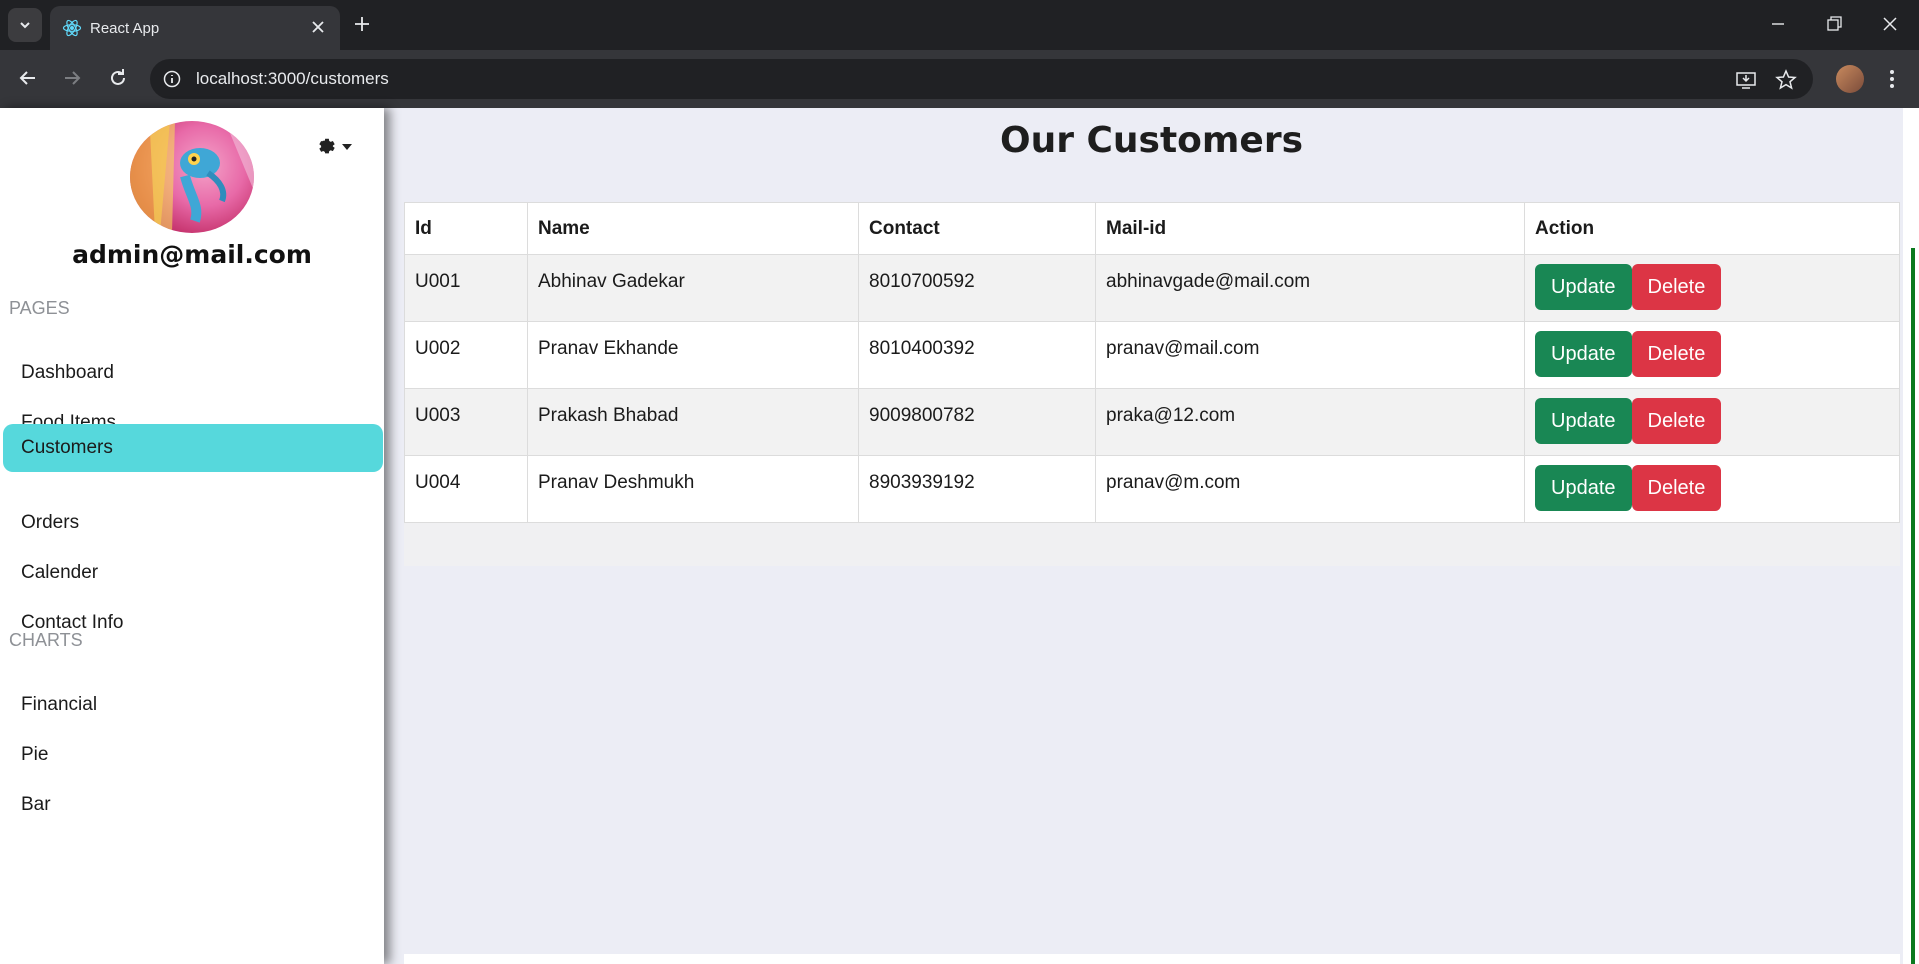 The width and height of the screenshot is (1919, 964). Describe the element at coordinates (1892, 79) in the screenshot. I see `more-menu-icon` at that location.